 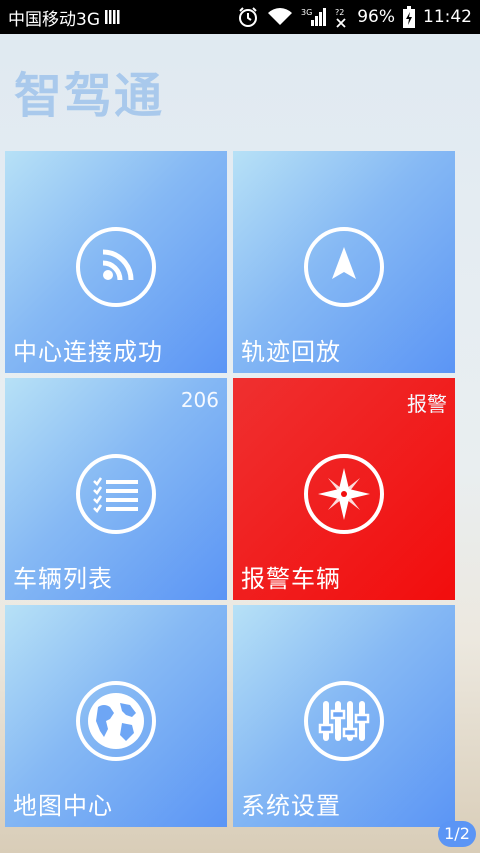 What do you see at coordinates (291, 806) in the screenshot?
I see `tile-label: 系统设置` at bounding box center [291, 806].